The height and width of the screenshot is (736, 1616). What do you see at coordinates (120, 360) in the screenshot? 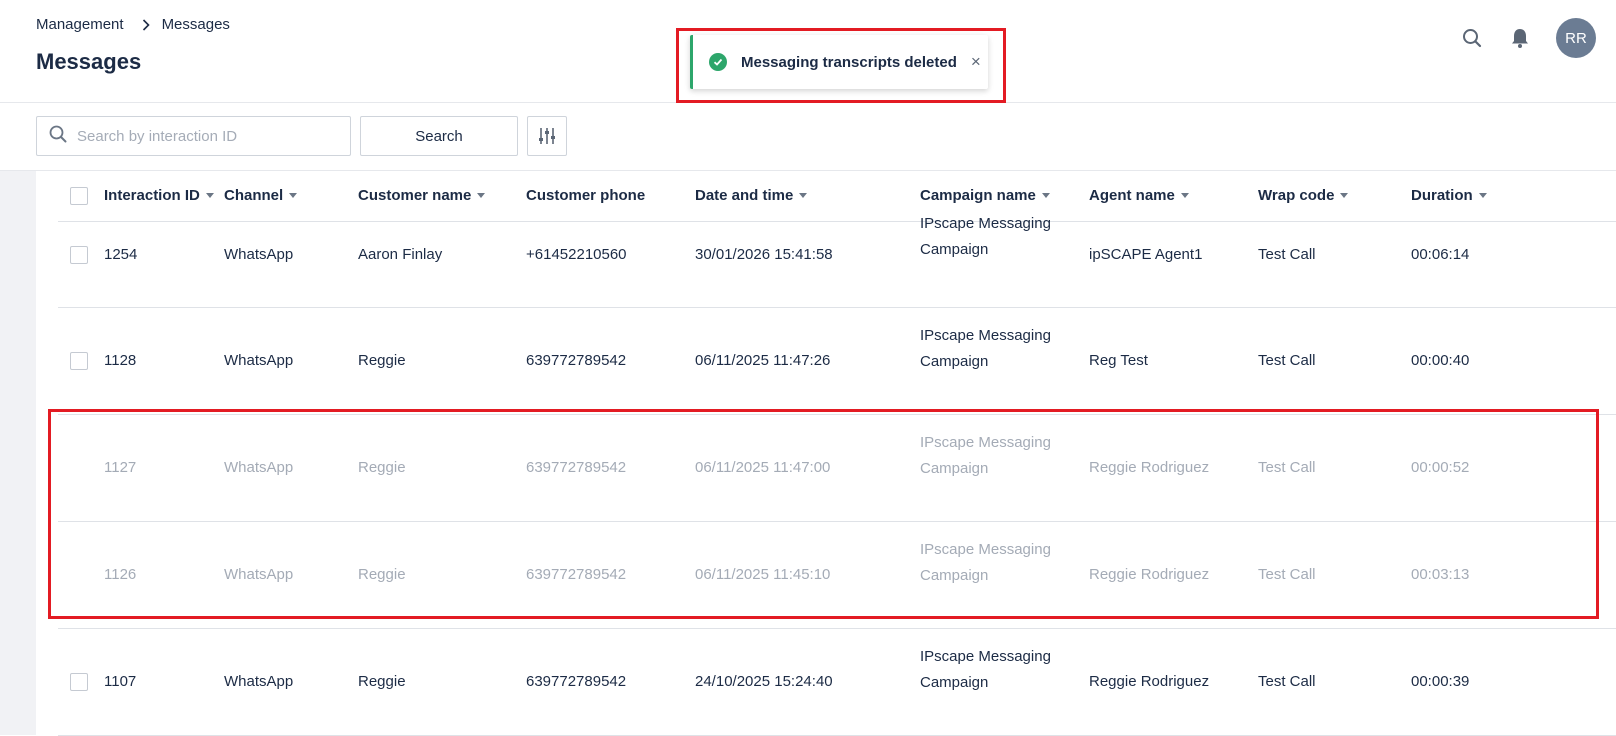
I see `cell-interaction-id: 1128` at bounding box center [120, 360].